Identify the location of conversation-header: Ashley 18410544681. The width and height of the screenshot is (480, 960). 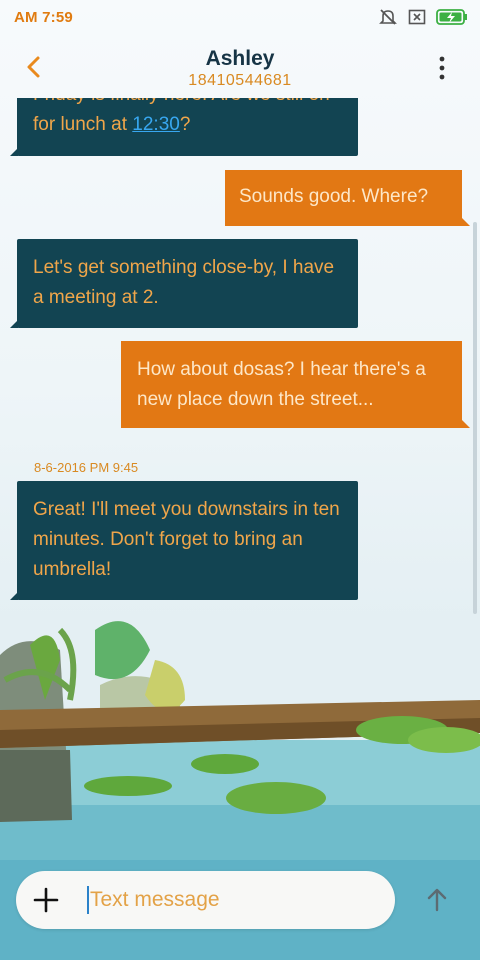
(240, 67).